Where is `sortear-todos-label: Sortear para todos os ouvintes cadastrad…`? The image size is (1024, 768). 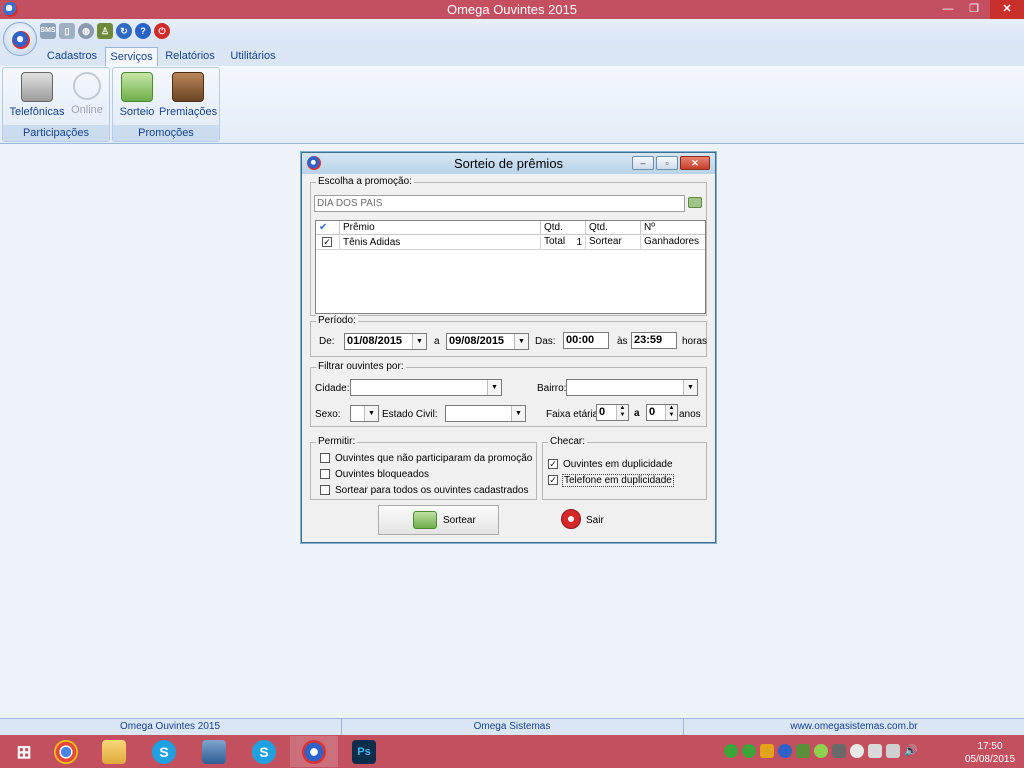 sortear-todos-label: Sortear para todos os ouvintes cadastrad… is located at coordinates (431, 490).